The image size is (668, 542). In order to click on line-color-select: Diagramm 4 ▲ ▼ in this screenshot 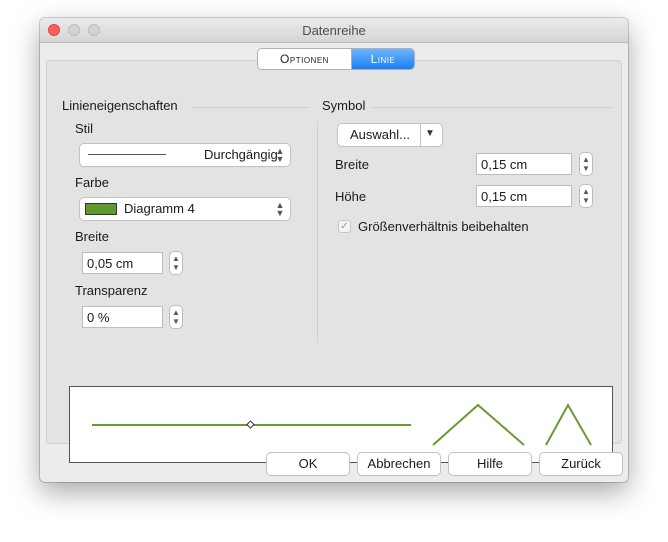, I will do `click(185, 209)`.